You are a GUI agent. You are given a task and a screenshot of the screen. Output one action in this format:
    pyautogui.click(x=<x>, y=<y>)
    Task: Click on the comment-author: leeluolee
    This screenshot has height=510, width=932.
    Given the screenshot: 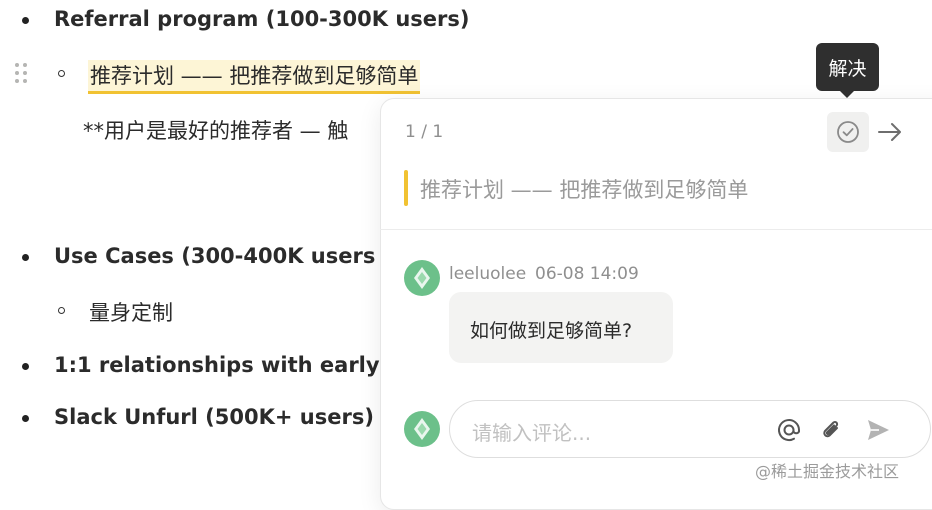 What is the action you would take?
    pyautogui.click(x=488, y=274)
    